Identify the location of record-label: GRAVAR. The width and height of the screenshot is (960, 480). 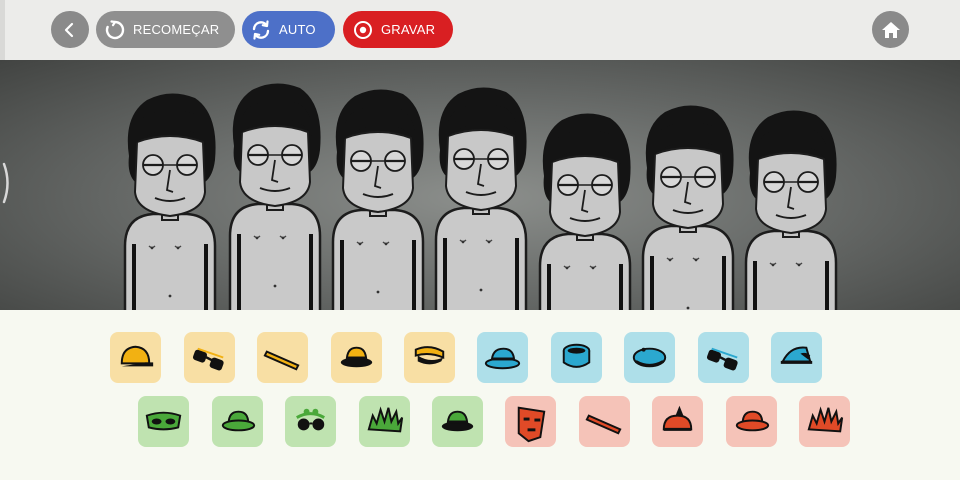
(408, 29).